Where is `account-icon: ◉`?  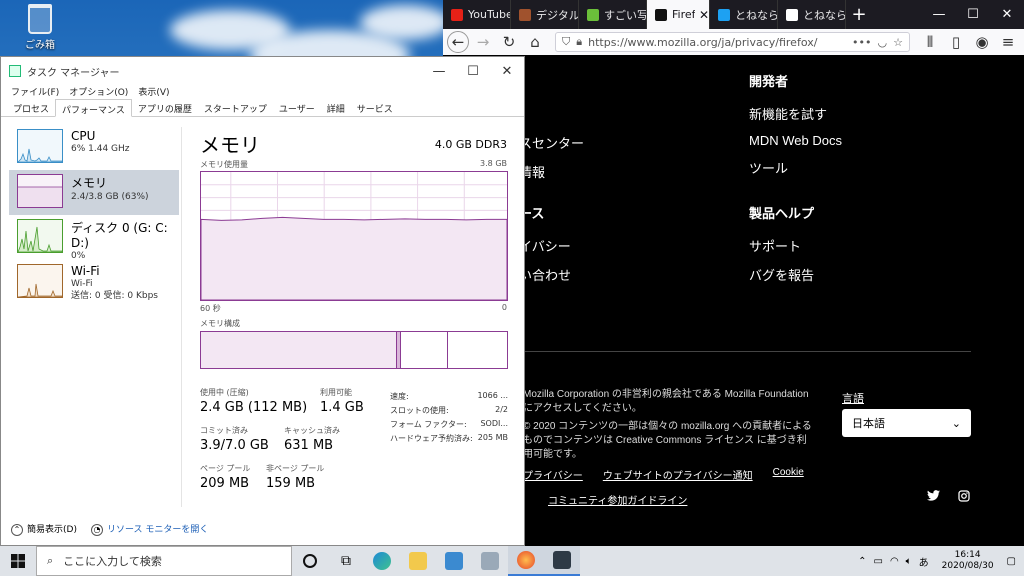 account-icon: ◉ is located at coordinates (982, 42).